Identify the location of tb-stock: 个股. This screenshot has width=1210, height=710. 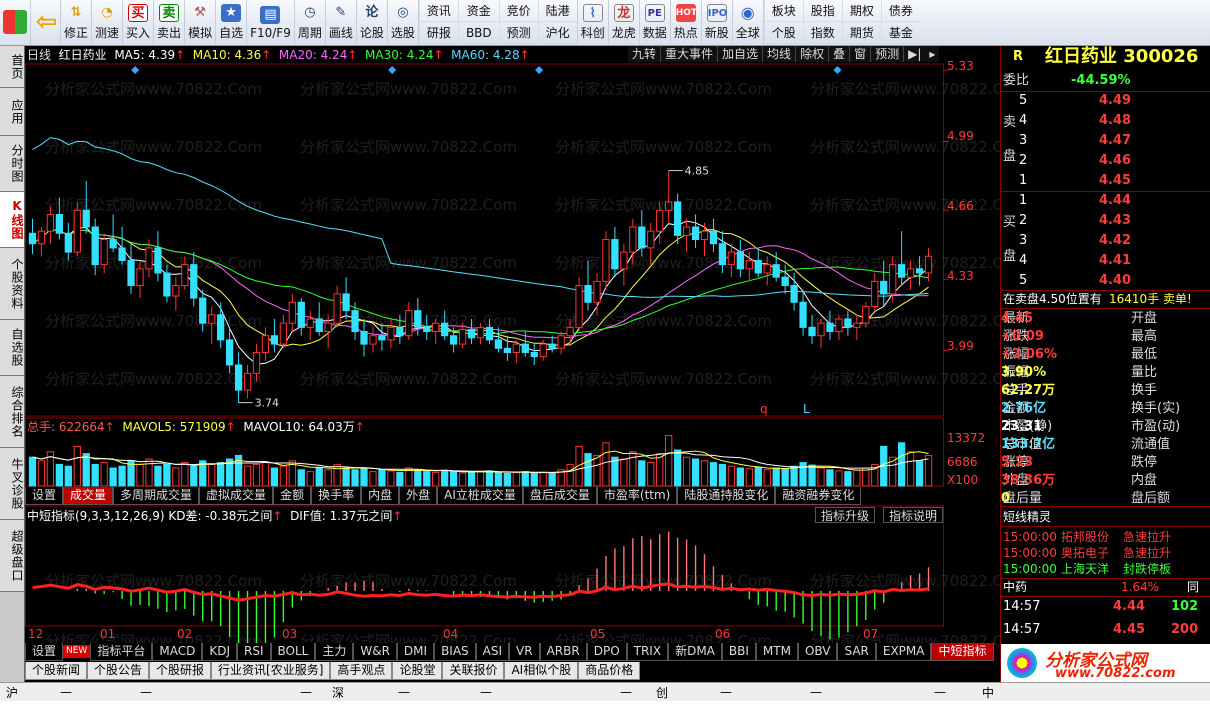
(783, 33).